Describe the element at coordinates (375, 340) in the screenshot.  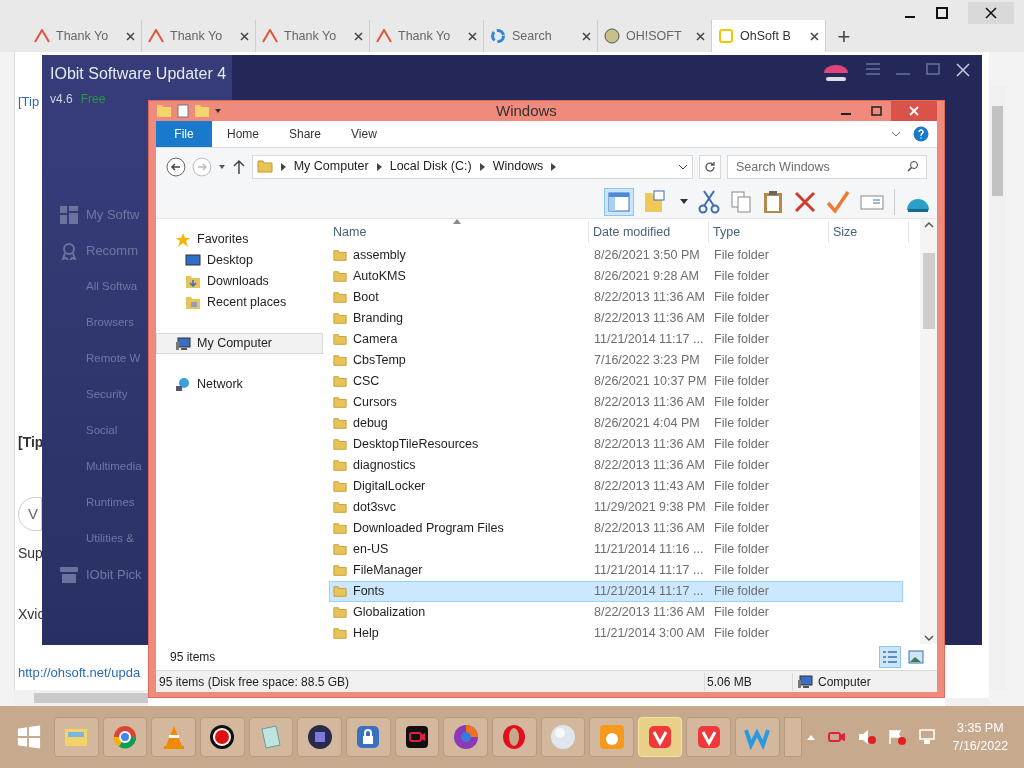
I see `file-name: Camera` at that location.